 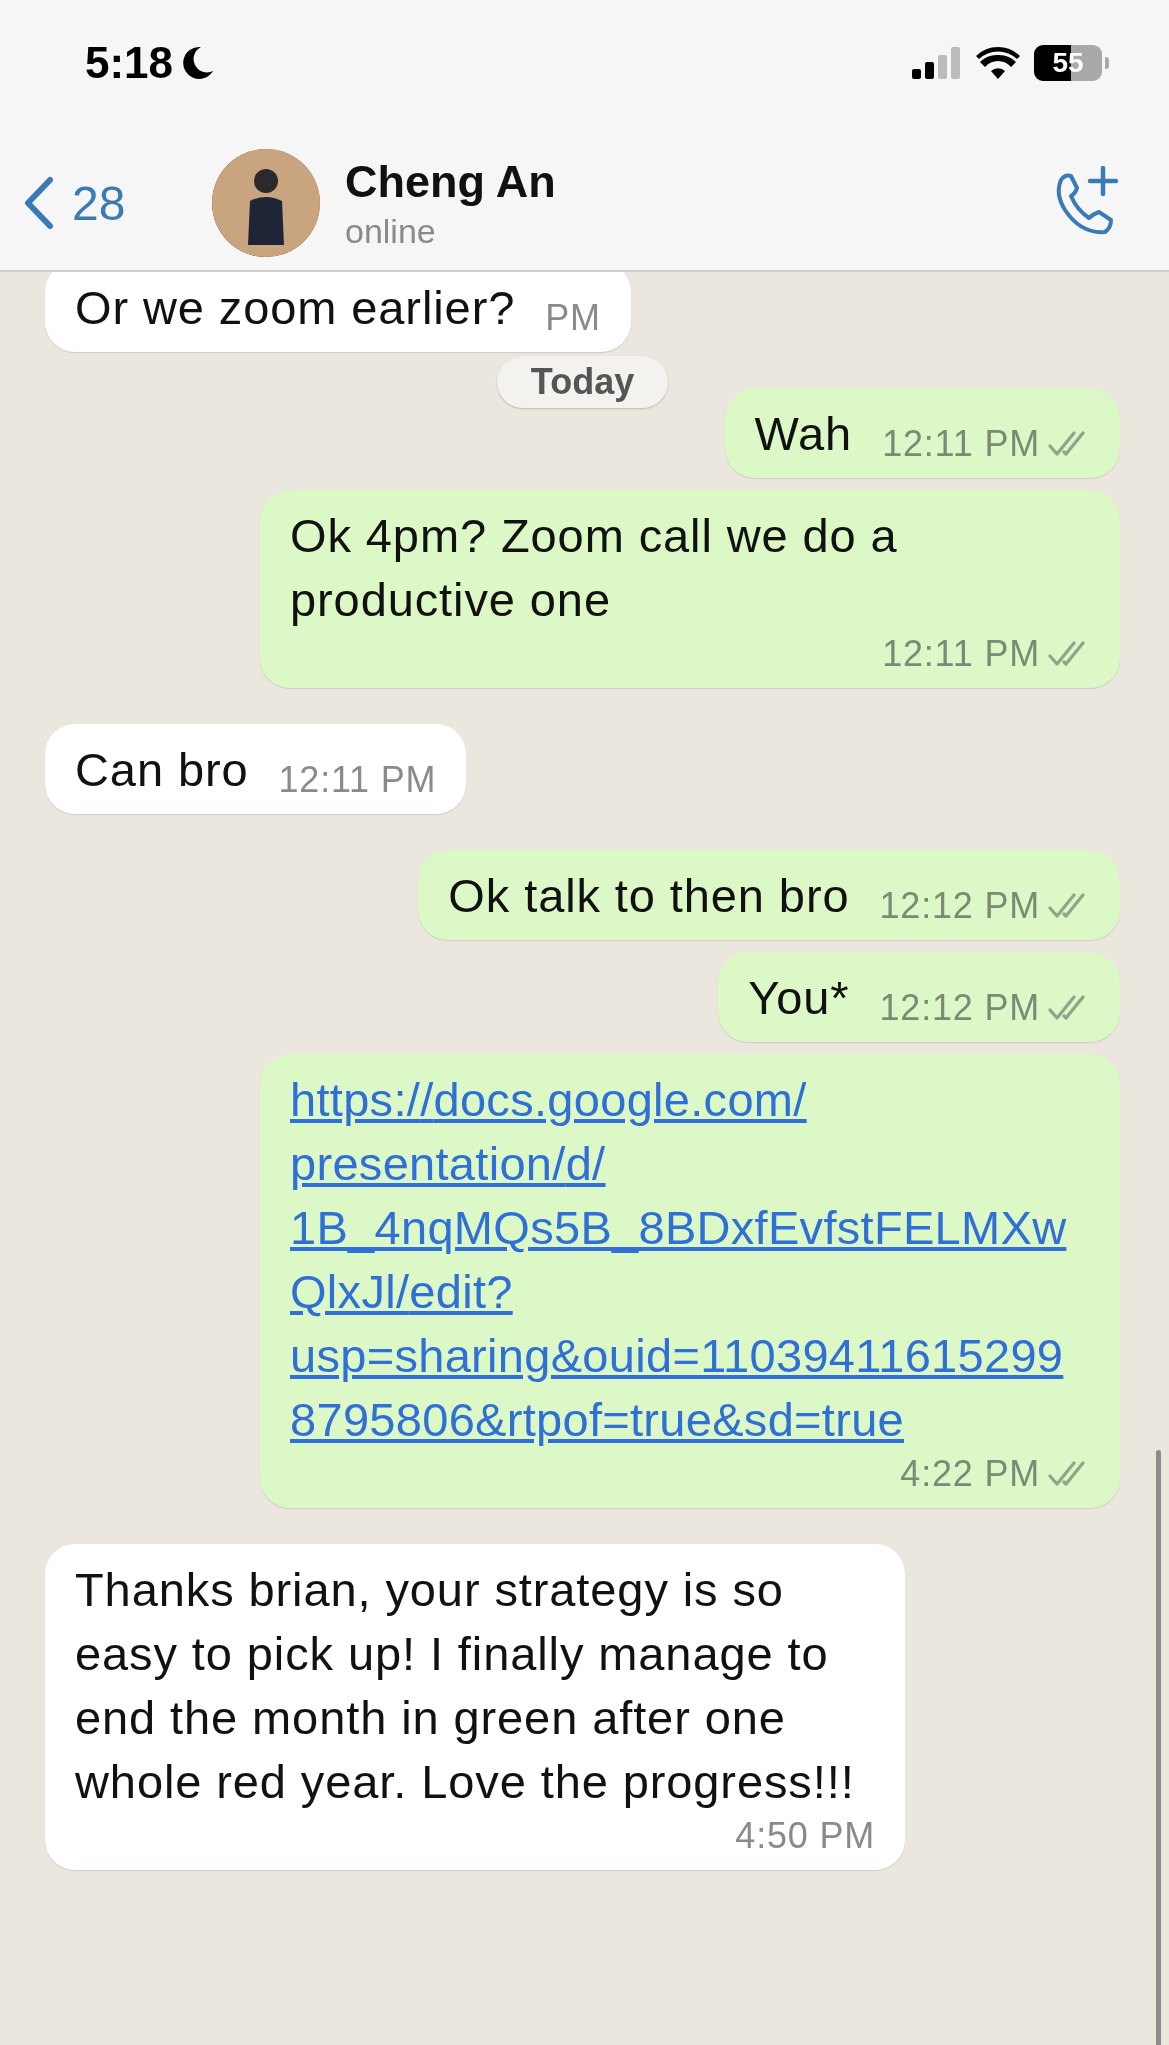 I want to click on contact-status: online, so click(x=391, y=231).